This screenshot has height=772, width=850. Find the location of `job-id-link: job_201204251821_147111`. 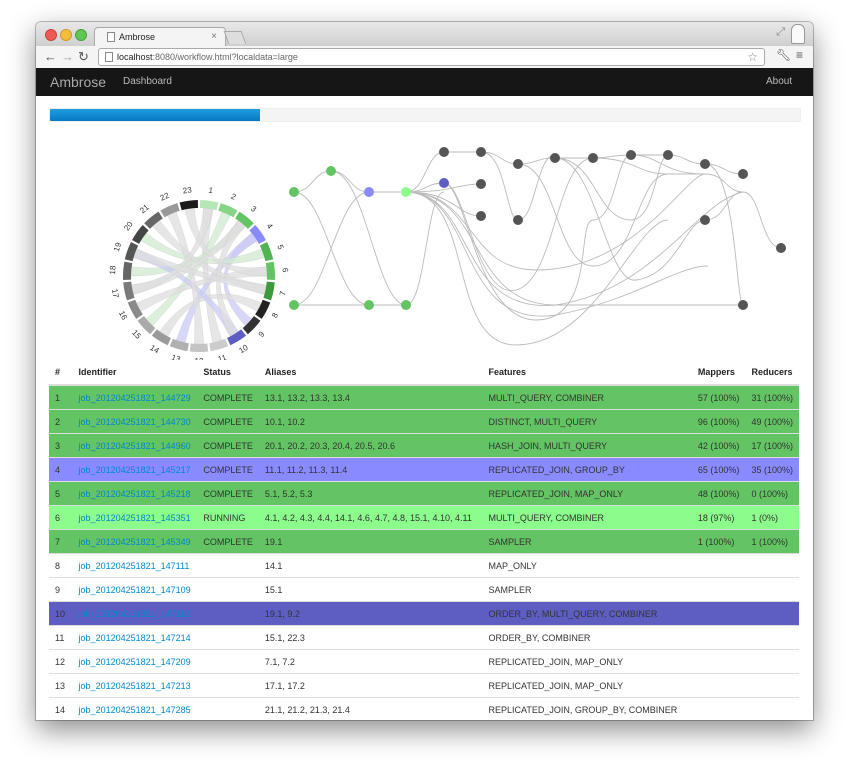

job-id-link: job_201204251821_147111 is located at coordinates (134, 566).